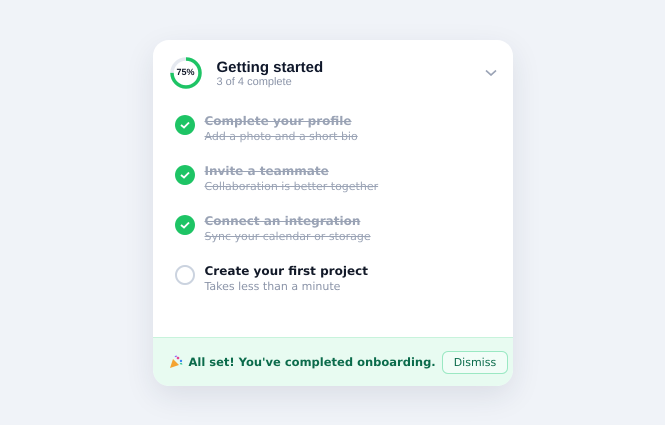 This screenshot has width=665, height=425. What do you see at coordinates (291, 186) in the screenshot?
I see `task-description: Collaboration is better together` at bounding box center [291, 186].